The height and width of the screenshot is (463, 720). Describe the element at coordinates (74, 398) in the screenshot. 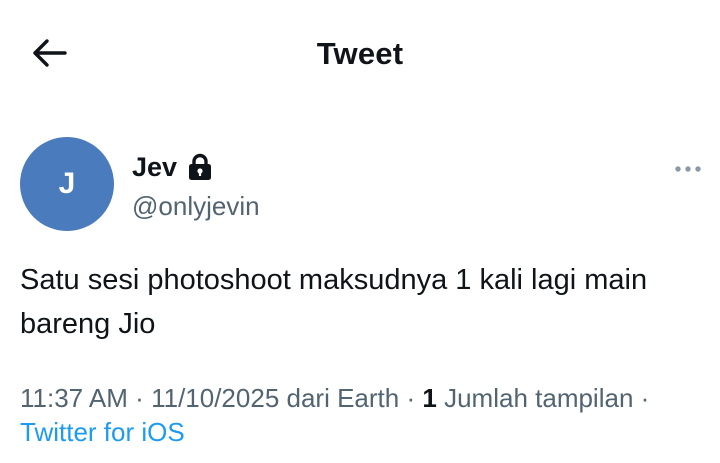

I see `tweet-time: 11:37 AM` at that location.